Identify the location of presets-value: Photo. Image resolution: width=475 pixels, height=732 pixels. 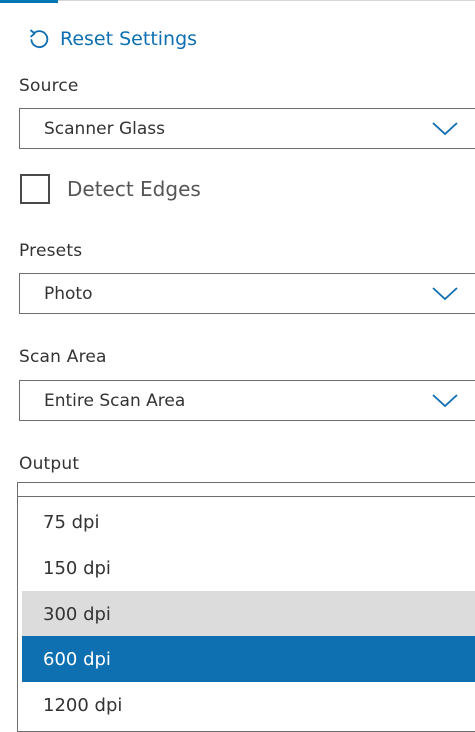
(68, 293).